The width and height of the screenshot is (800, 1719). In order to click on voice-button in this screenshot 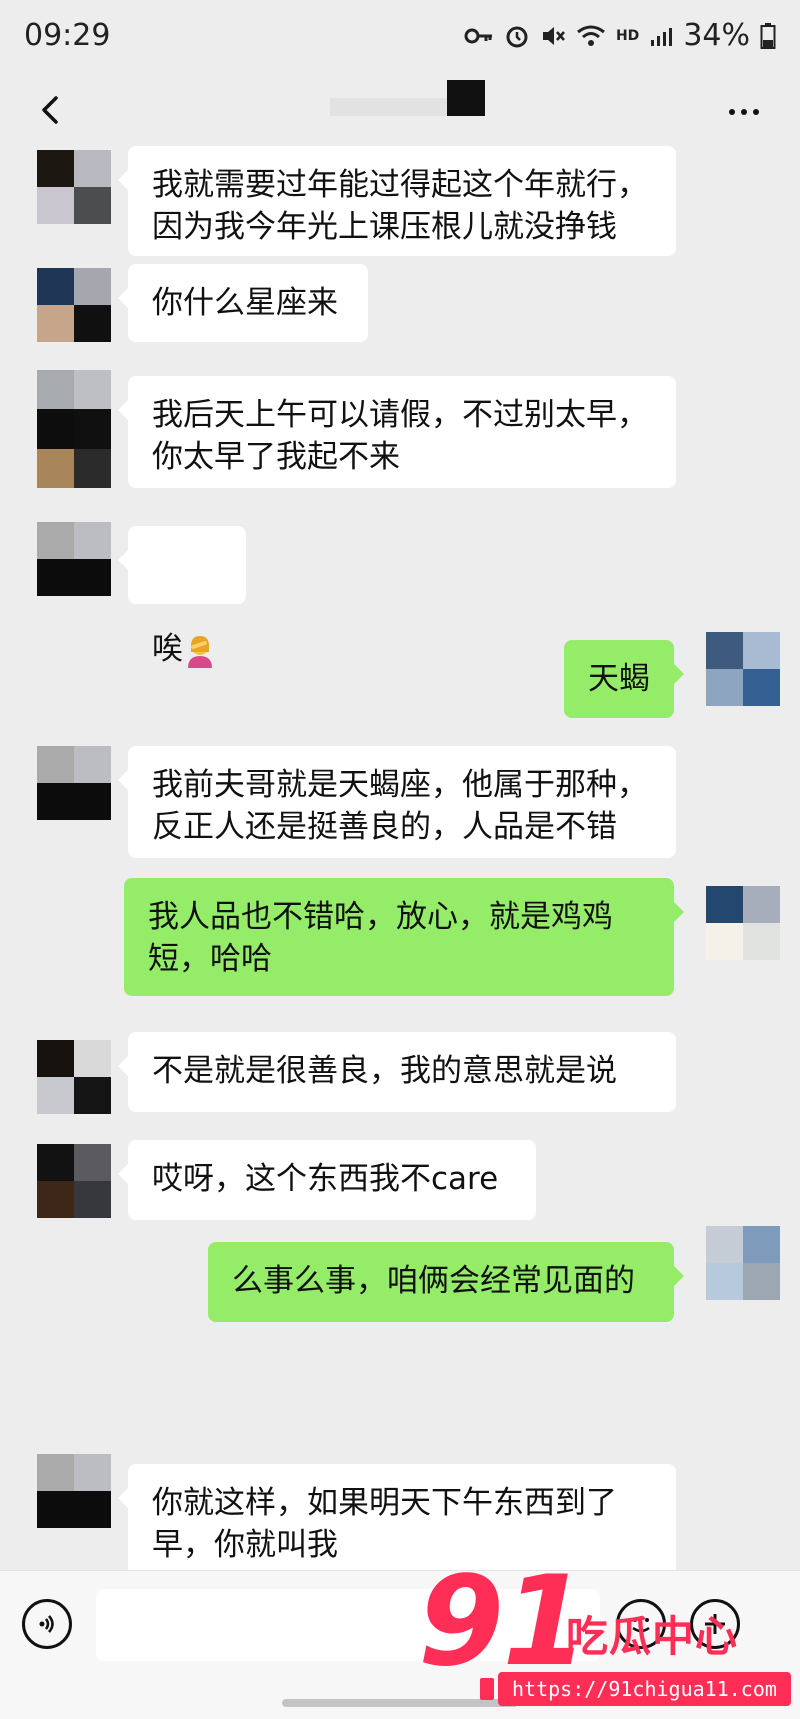, I will do `click(47, 1624)`.